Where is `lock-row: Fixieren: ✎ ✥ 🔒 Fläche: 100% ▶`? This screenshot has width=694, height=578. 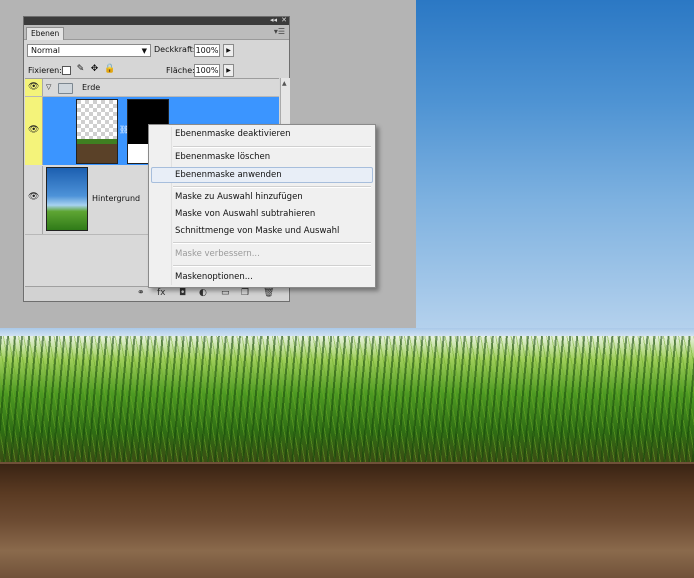
lock-row: Fixieren: ✎ ✥ 🔒 Fläche: 100% ▶ is located at coordinates (156, 70).